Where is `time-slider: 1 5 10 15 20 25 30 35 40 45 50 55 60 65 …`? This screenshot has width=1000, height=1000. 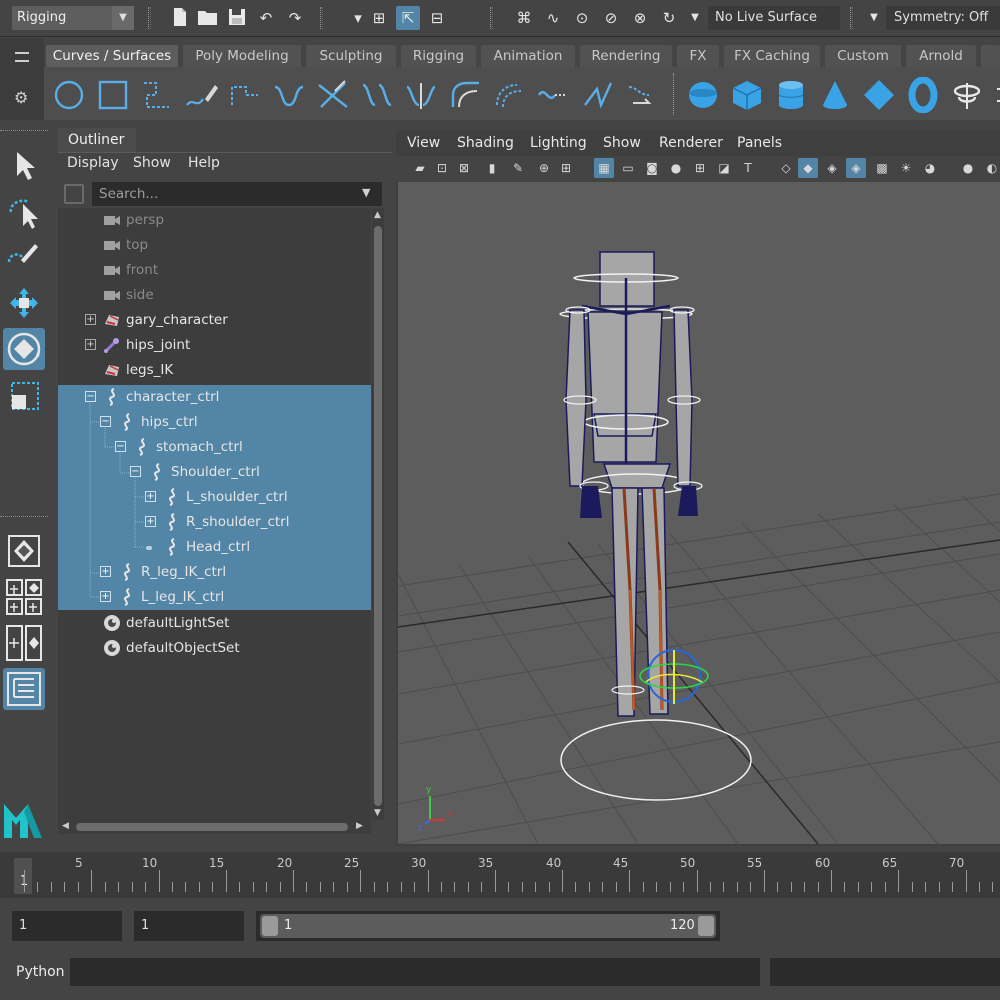 time-slider: 1 5 10 15 20 25 30 35 40 45 50 55 60 65 … is located at coordinates (500, 875).